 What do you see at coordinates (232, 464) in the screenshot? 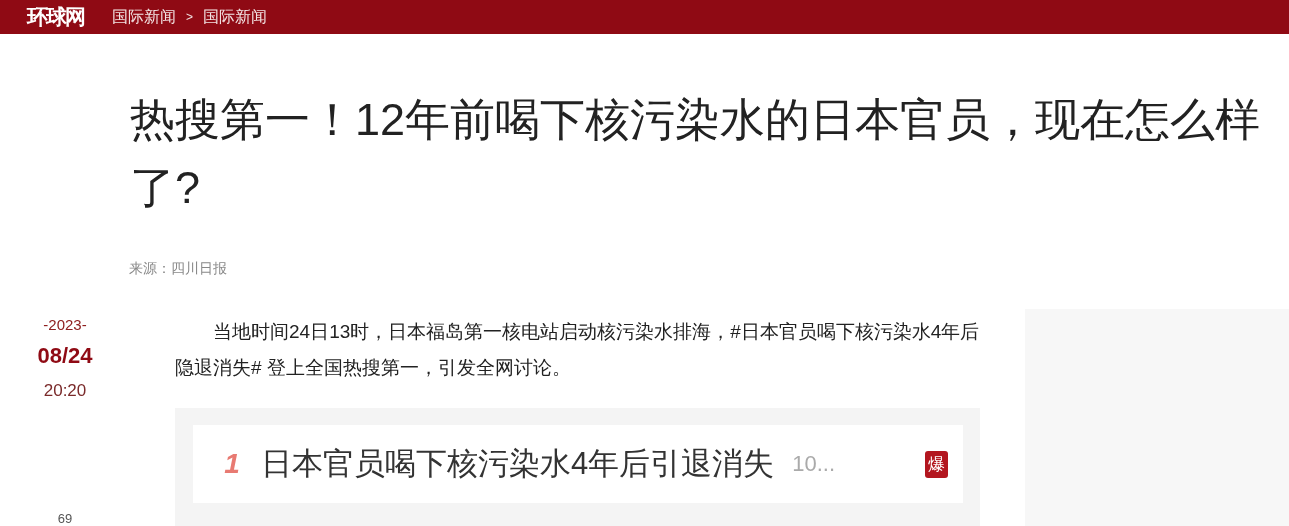
I see `hot-rank: 1` at bounding box center [232, 464].